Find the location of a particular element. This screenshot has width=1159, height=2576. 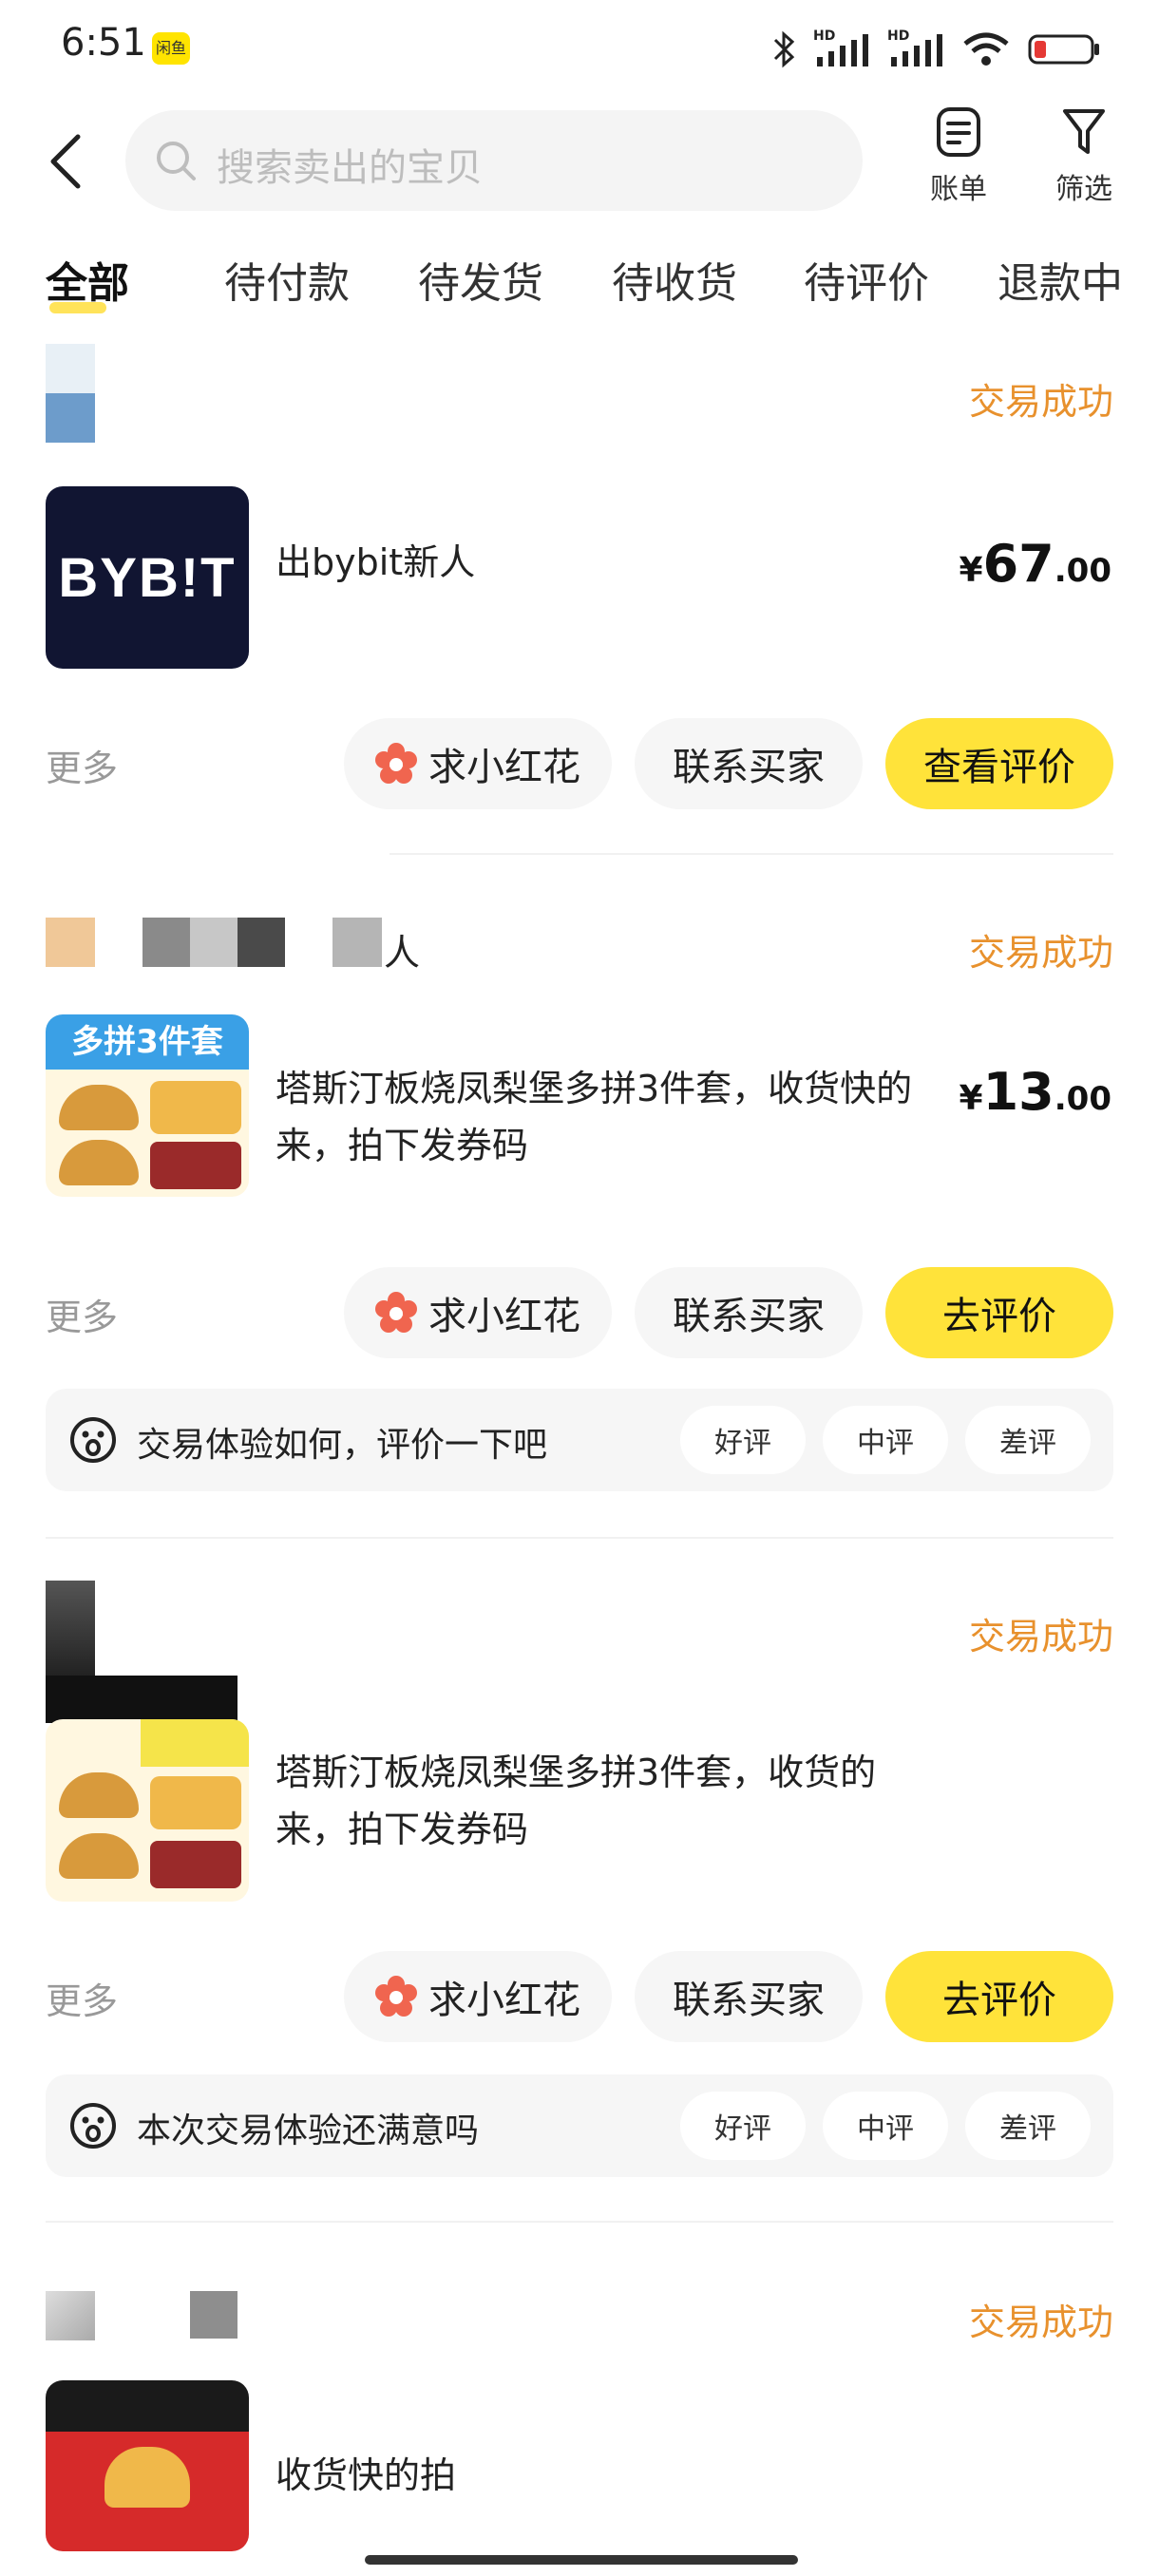

review-prompt-text: 本次交易体验还满意吗 is located at coordinates (308, 2131).